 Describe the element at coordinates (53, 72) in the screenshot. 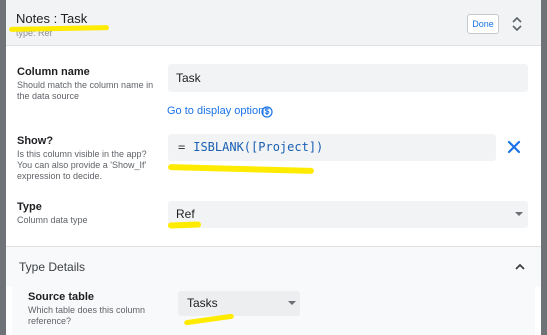

I see `column-name-label: Column name` at that location.